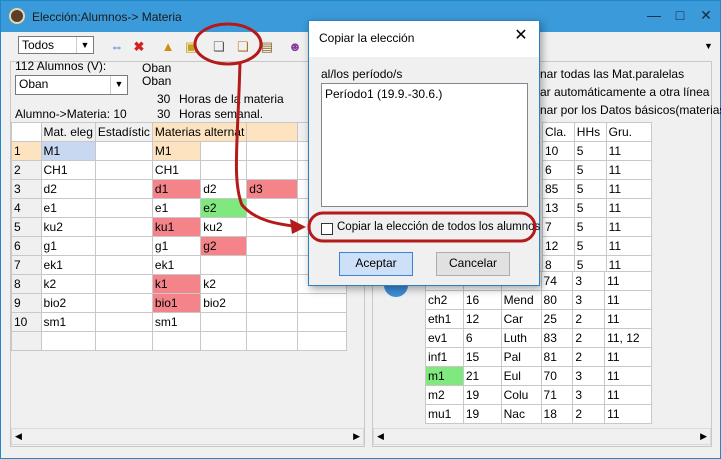 This screenshot has height=459, width=721. I want to click on highlight-ellipse-checkbox, so click(422, 227).